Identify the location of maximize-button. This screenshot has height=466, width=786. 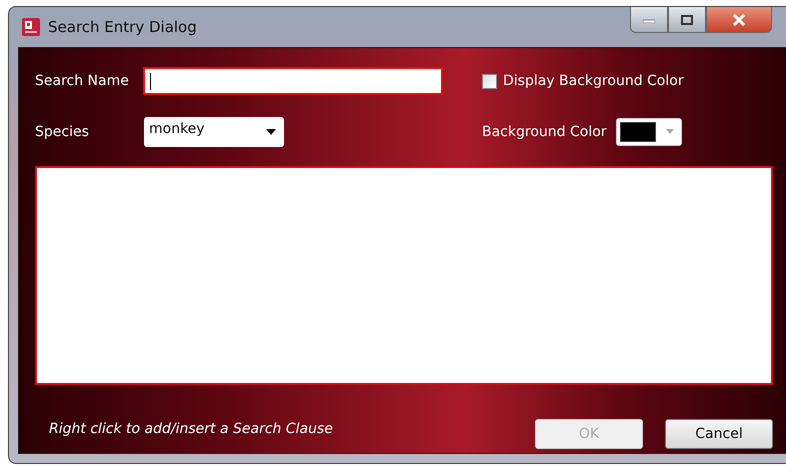
(687, 20).